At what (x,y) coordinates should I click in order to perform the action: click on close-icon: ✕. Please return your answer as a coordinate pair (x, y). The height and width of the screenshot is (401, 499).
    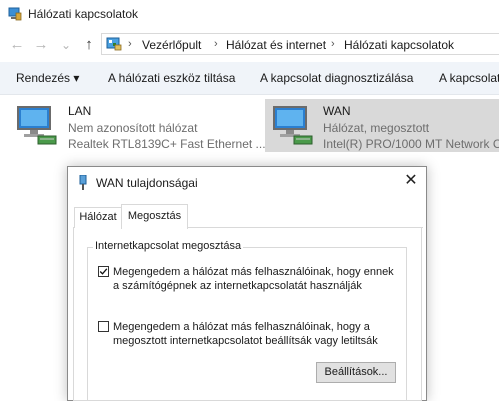
    Looking at the image, I should click on (411, 181).